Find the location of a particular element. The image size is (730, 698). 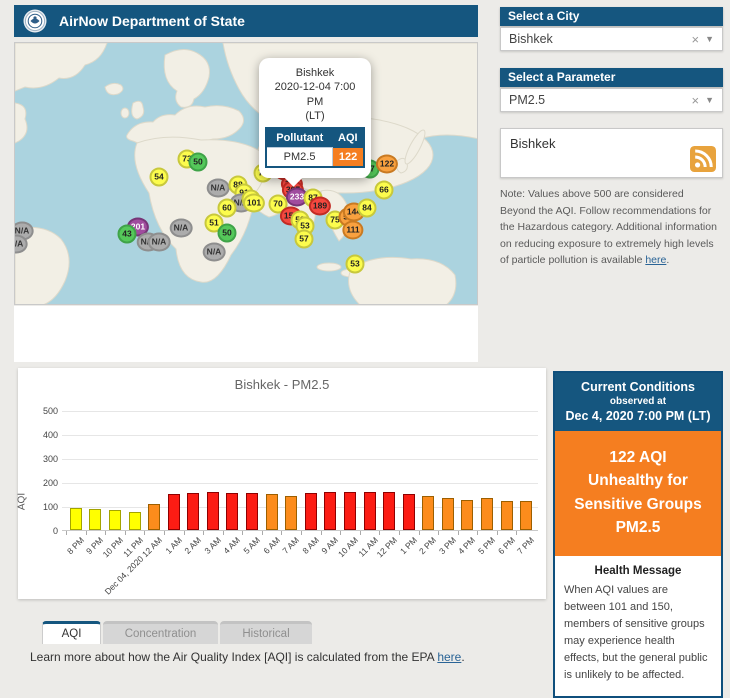

x-tick-label: 5 PM is located at coordinates (486, 546).